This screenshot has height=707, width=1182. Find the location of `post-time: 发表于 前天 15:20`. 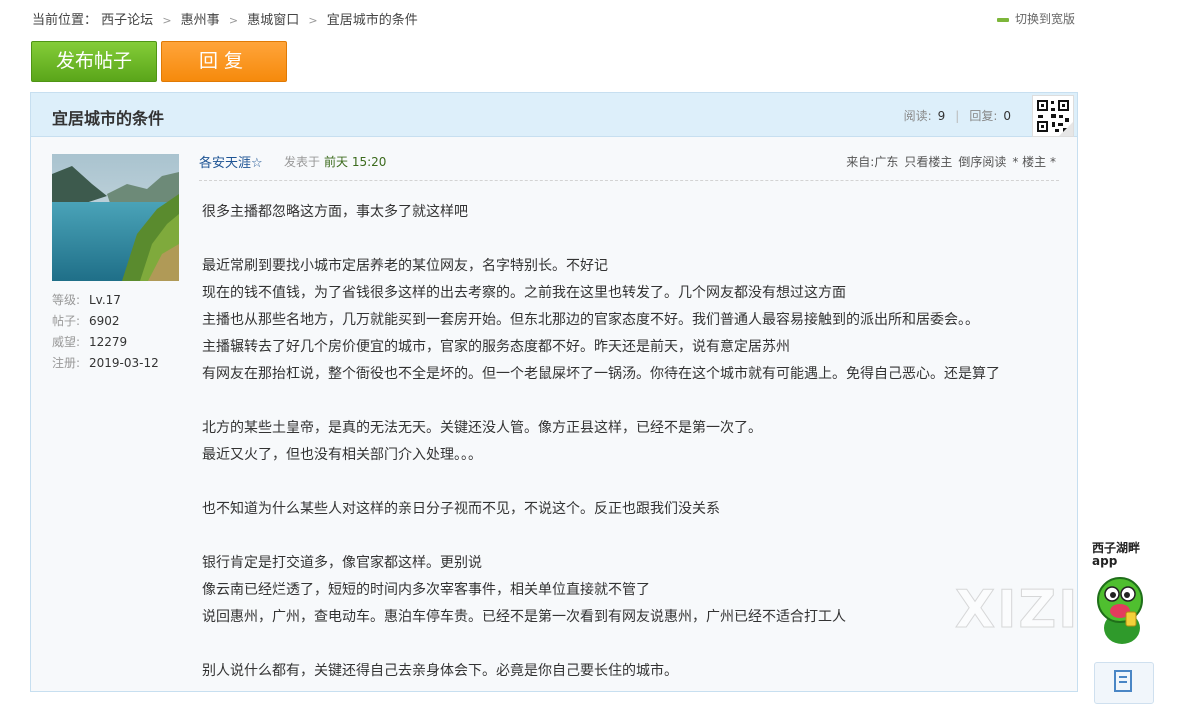

post-time: 发表于 前天 15:20 is located at coordinates (335, 162).